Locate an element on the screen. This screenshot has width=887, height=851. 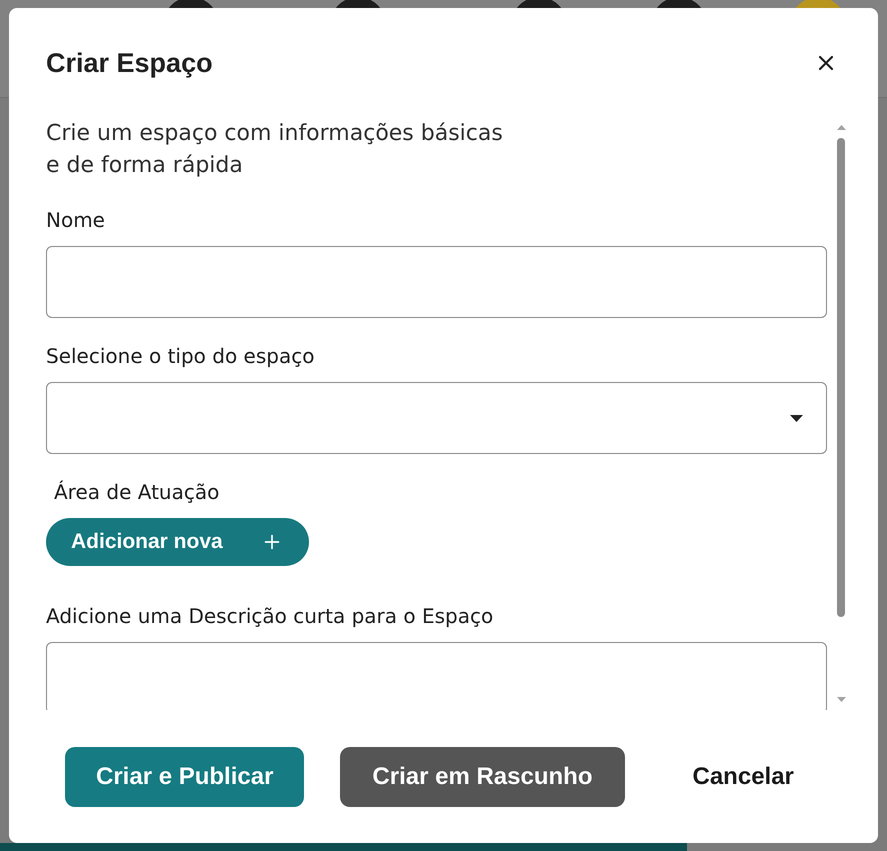
field-label: Nome is located at coordinates (75, 220).